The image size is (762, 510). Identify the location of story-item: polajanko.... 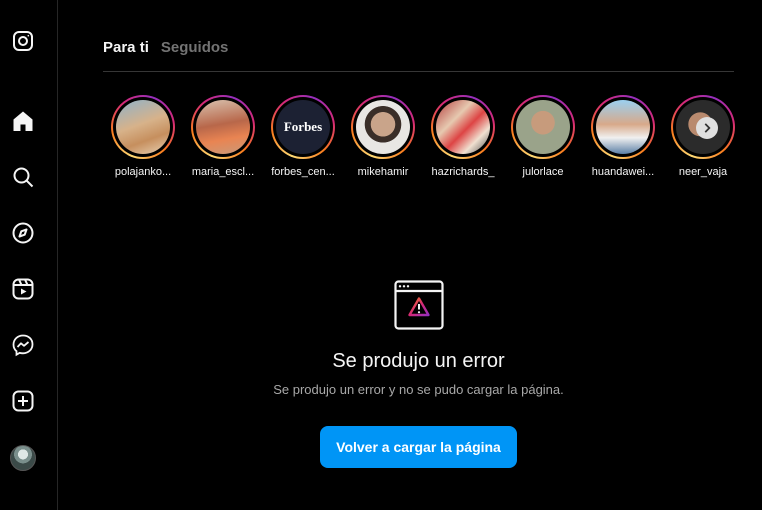
(143, 136).